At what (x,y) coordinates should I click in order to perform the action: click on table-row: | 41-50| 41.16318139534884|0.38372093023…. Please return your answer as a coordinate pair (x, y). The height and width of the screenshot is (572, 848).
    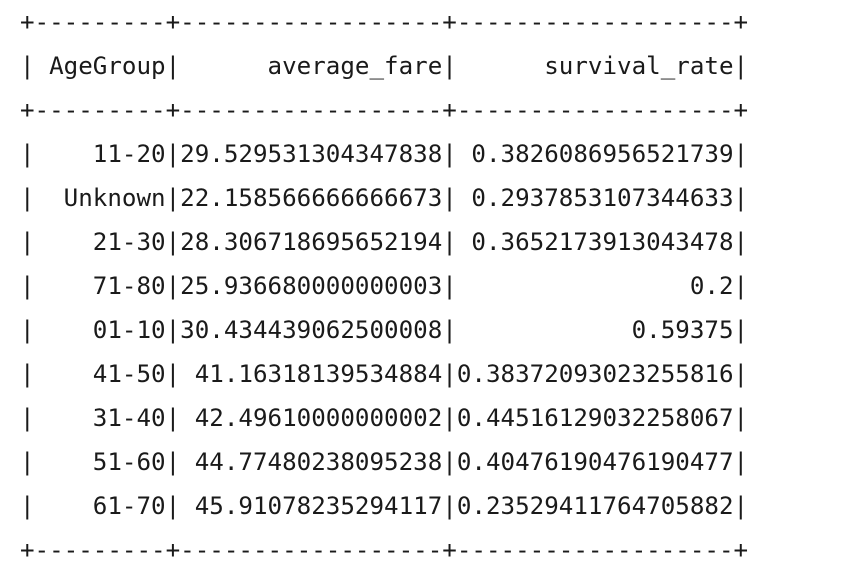
    Looking at the image, I should click on (384, 374).